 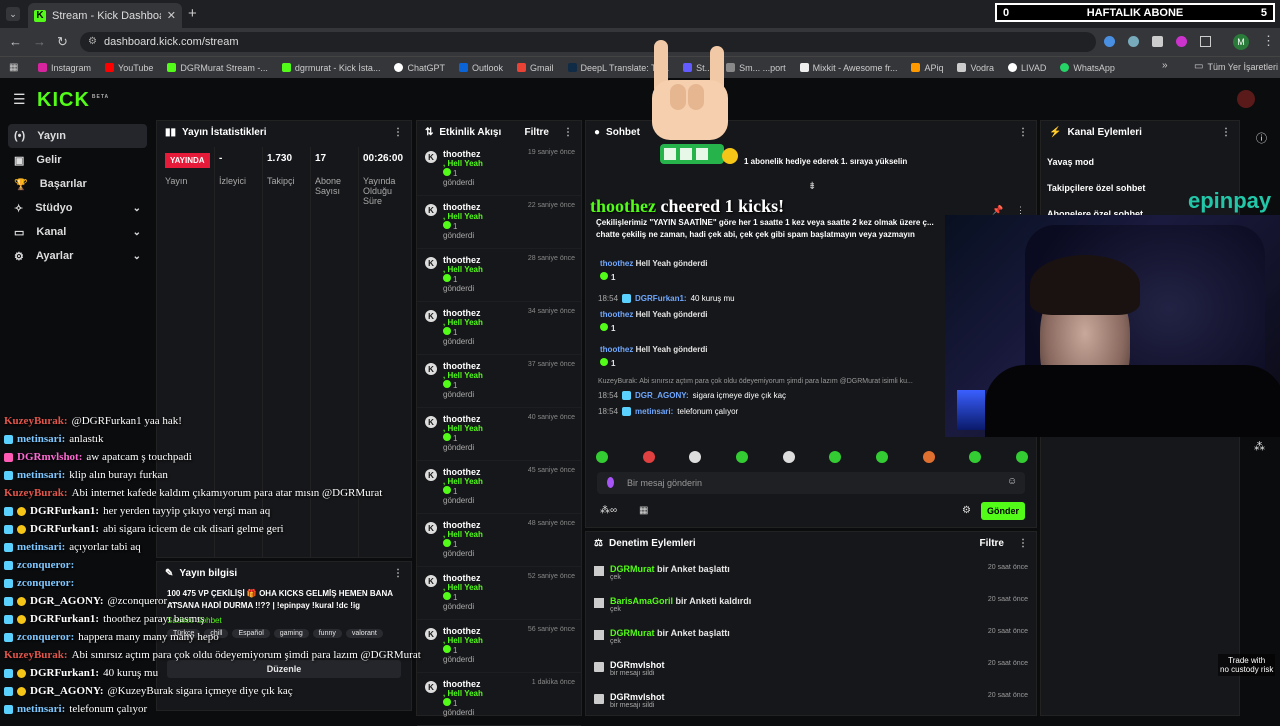 What do you see at coordinates (77, 136) in the screenshot?
I see `sidebar-item-yayin: (•) Yayın` at bounding box center [77, 136].